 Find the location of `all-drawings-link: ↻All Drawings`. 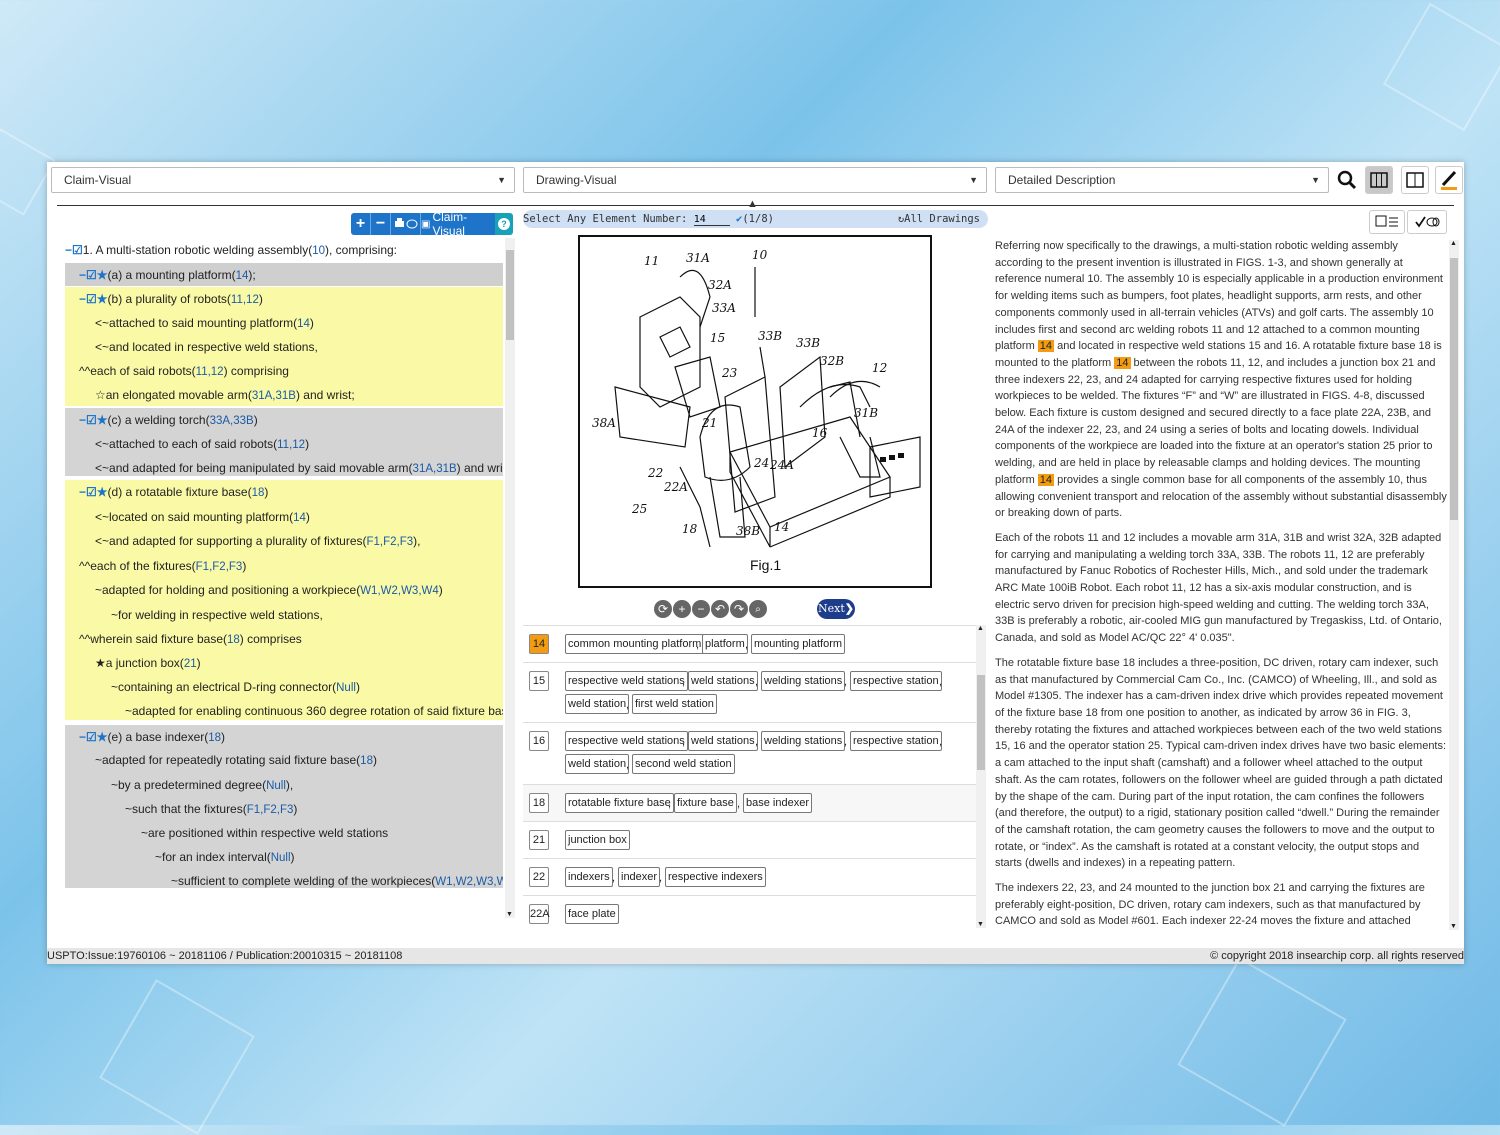

all-drawings-link: ↻All Drawings is located at coordinates (939, 219).